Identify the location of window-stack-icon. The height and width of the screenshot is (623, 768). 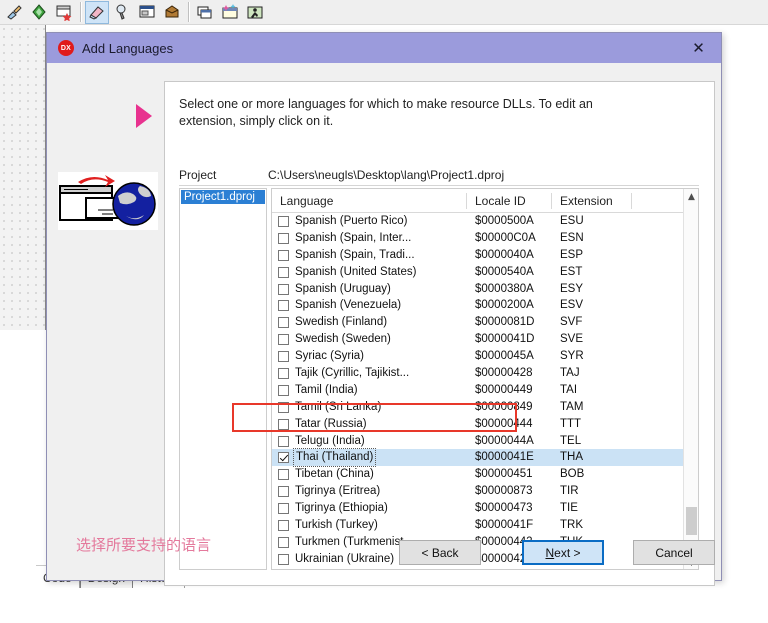
(205, 12).